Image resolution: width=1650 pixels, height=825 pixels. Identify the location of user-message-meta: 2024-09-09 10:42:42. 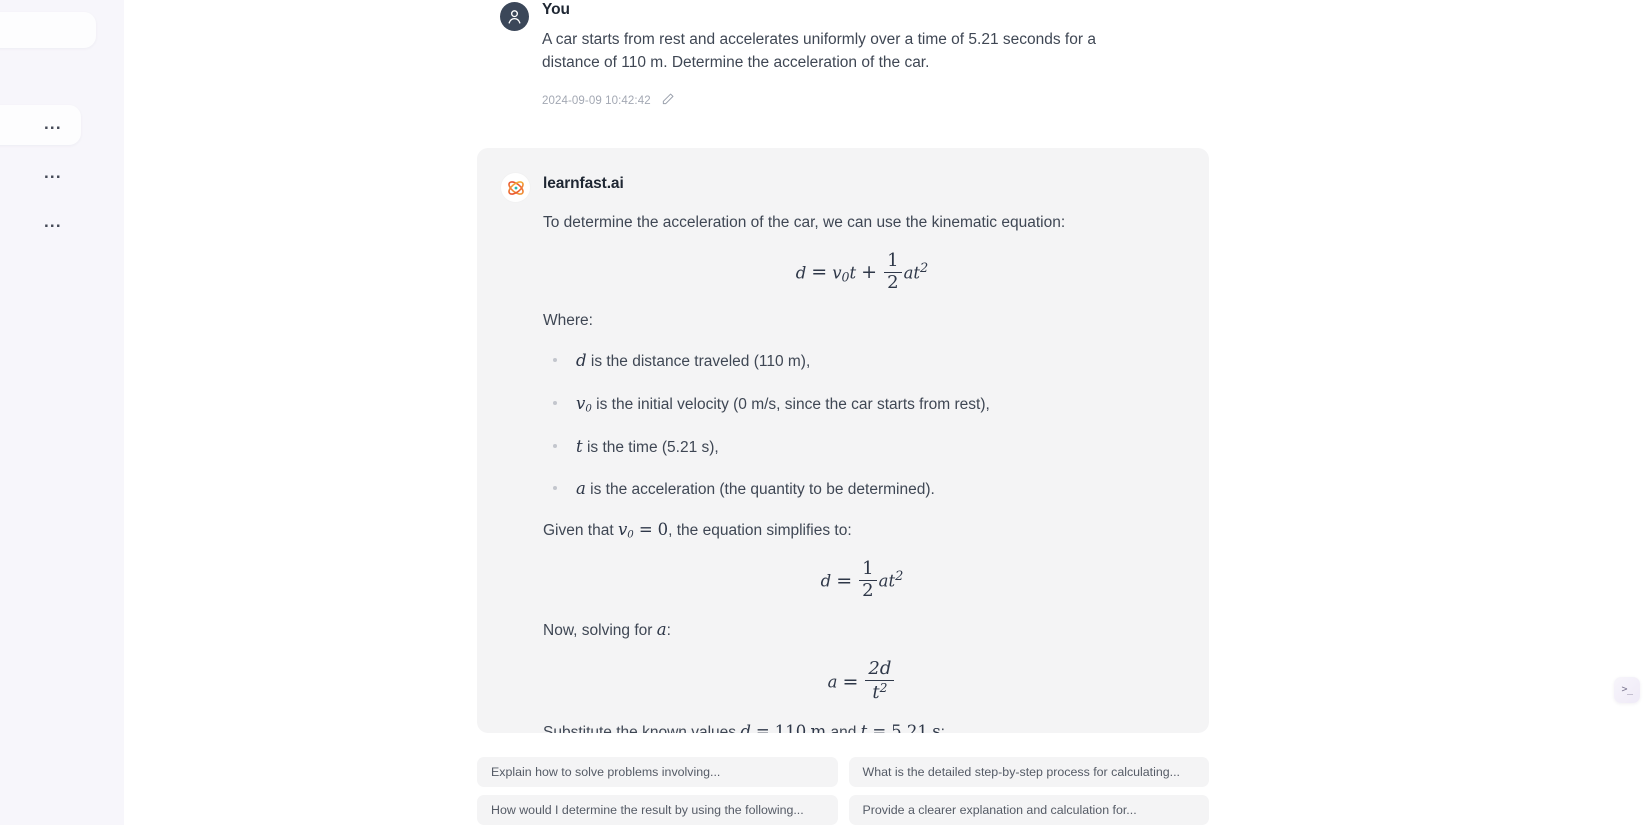
(1096, 101).